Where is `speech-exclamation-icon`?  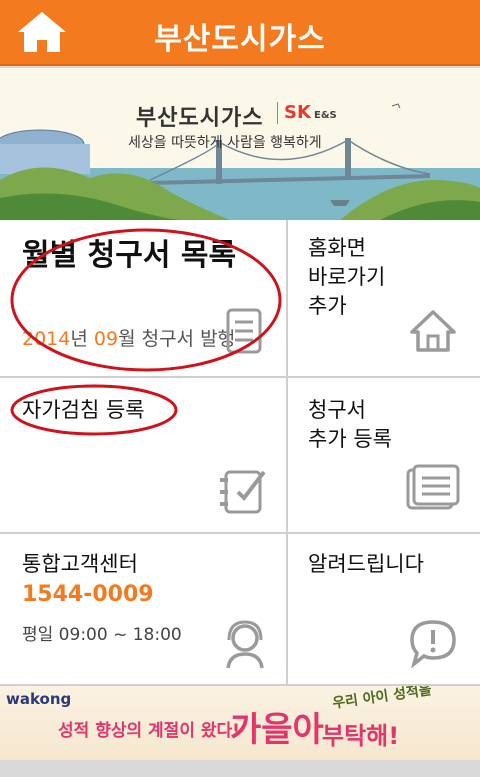 speech-exclamation-icon is located at coordinates (433, 644).